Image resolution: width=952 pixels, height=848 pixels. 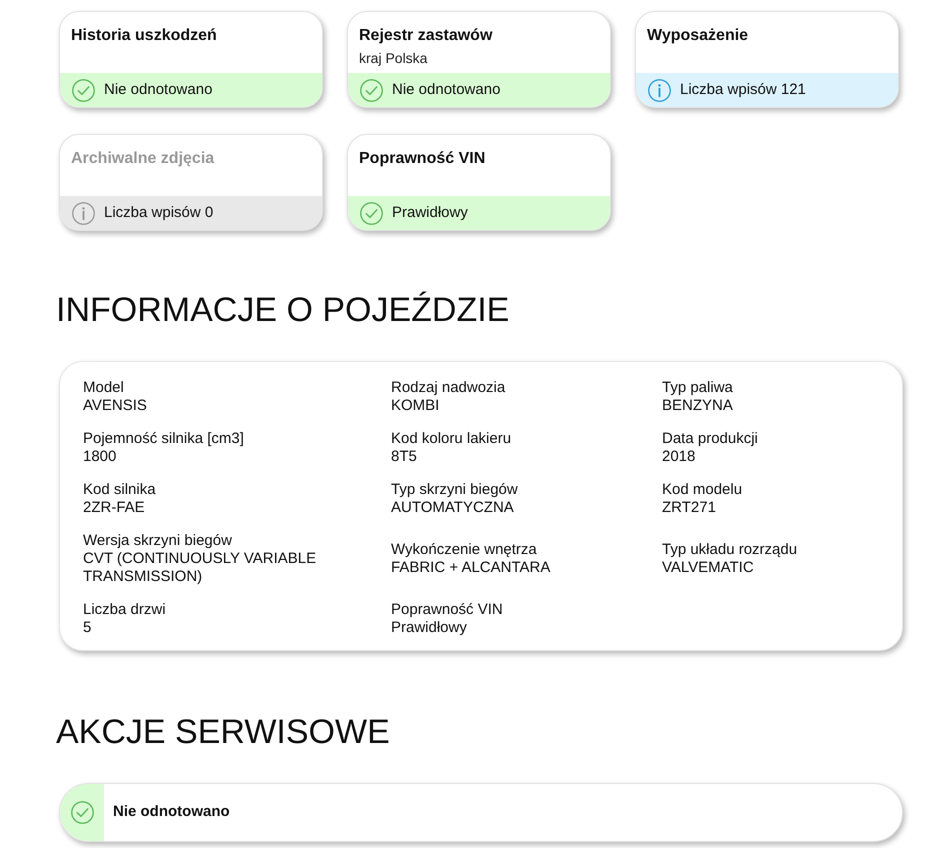 What do you see at coordinates (404, 457) in the screenshot?
I see `field-value: 8T5` at bounding box center [404, 457].